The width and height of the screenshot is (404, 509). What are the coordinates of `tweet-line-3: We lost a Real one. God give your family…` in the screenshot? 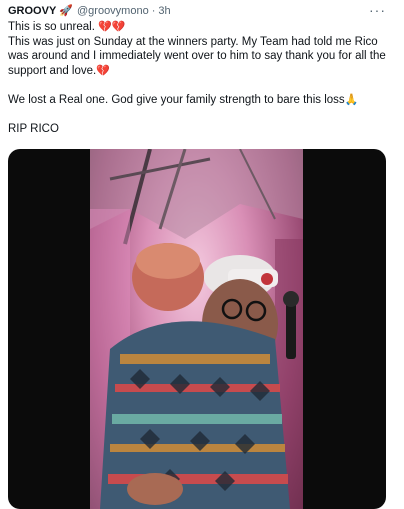 It's located at (200, 100).